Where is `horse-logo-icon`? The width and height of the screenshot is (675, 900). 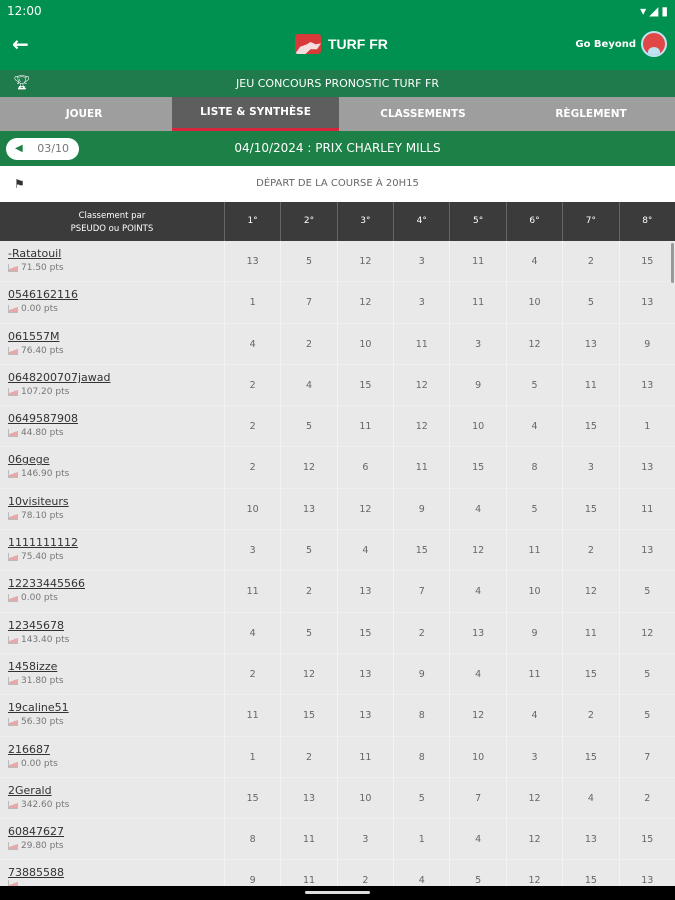
horse-logo-icon is located at coordinates (308, 44).